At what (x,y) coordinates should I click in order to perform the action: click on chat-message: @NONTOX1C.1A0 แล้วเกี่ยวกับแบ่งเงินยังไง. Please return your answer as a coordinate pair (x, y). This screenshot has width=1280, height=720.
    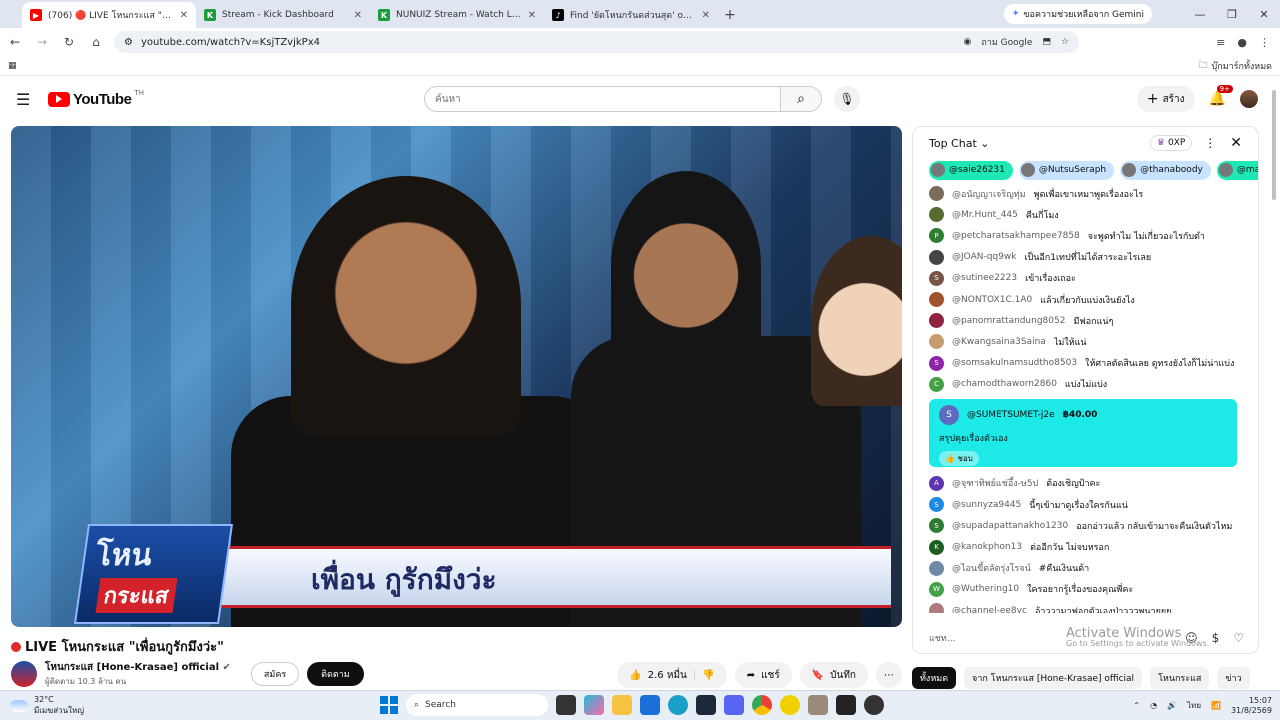
    Looking at the image, I should click on (1083, 299).